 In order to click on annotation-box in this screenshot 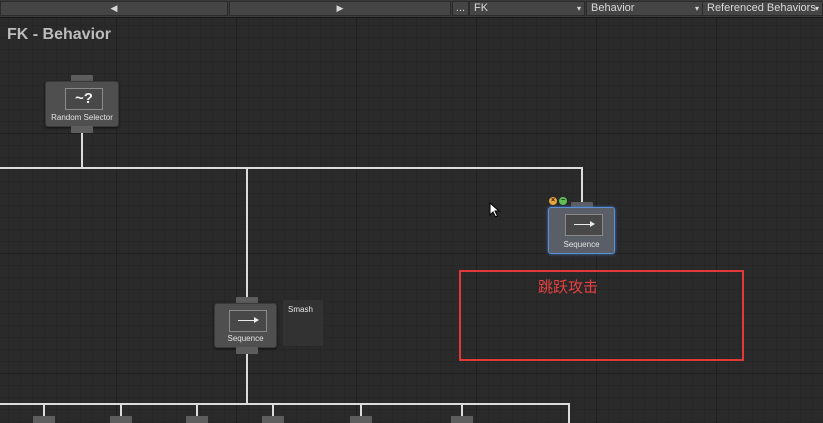, I will do `click(601, 315)`.